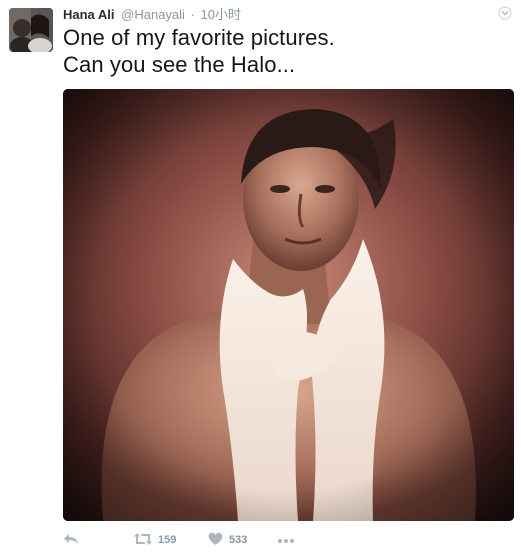  I want to click on author-username: @Hanayali, so click(153, 14).